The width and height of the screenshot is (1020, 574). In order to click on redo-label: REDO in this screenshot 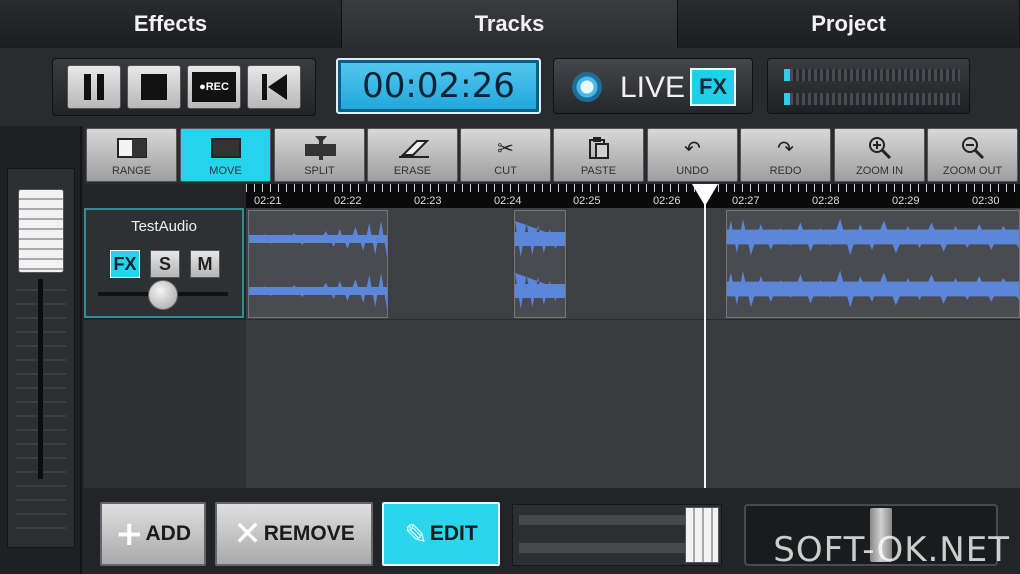, I will do `click(785, 171)`.